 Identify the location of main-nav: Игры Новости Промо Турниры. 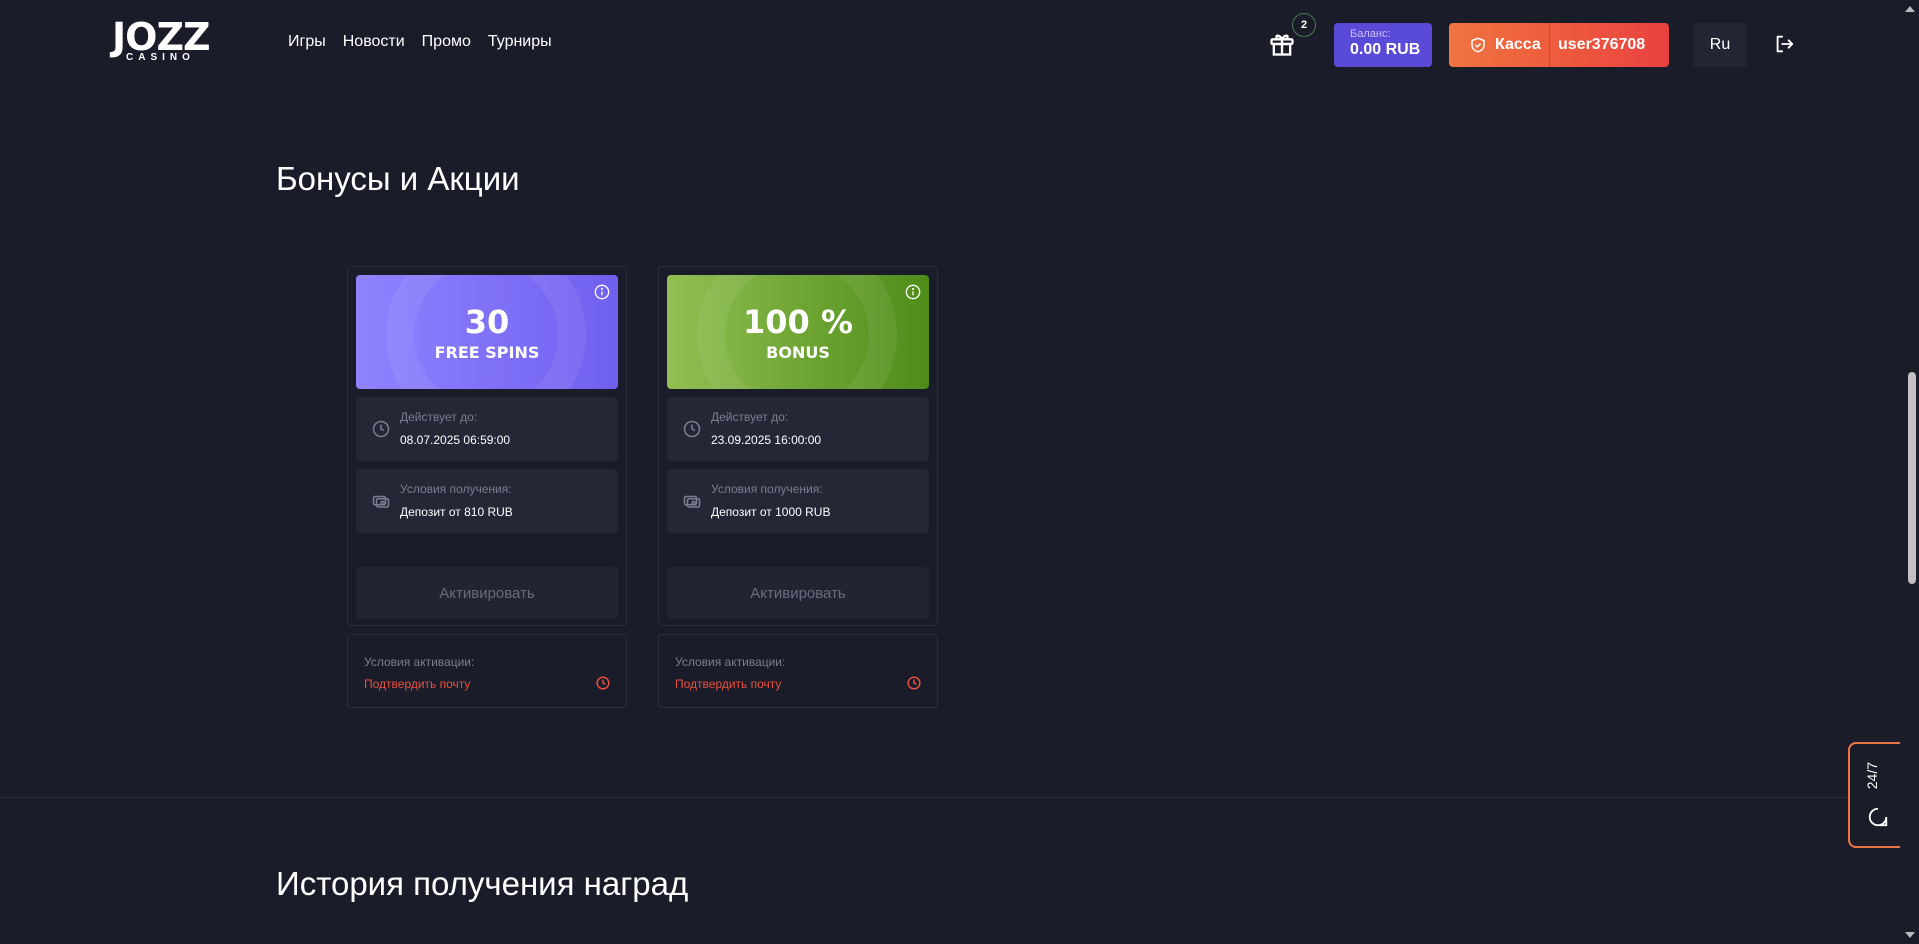
(420, 42).